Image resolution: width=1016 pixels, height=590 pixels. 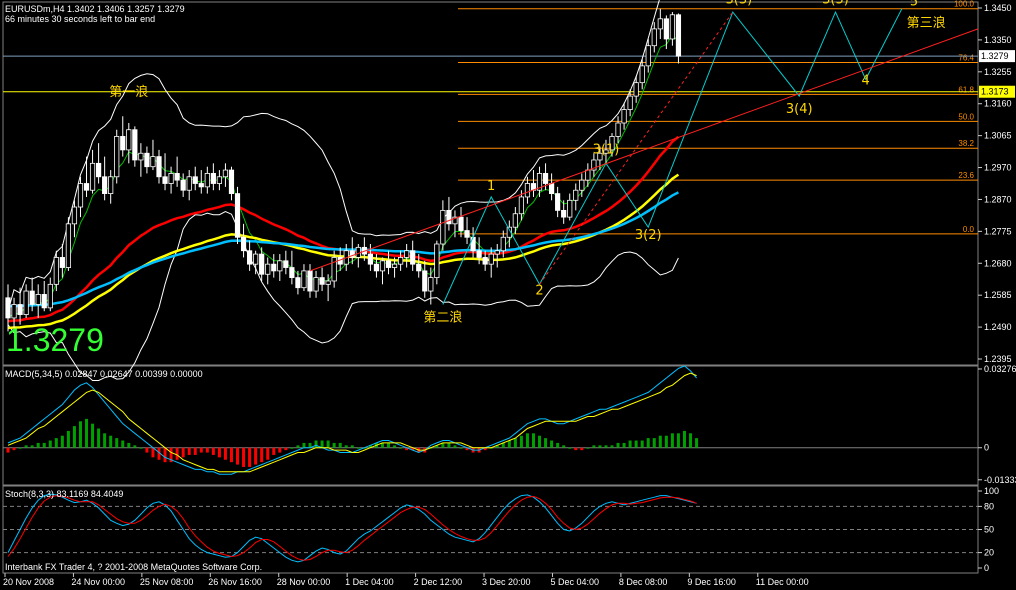 I want to click on wave-label: 第一浪, so click(x=128, y=92).